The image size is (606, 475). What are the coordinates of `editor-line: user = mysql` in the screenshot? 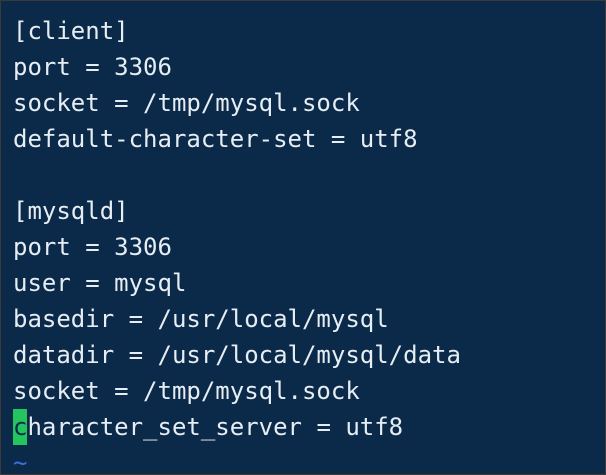 It's located at (100, 283).